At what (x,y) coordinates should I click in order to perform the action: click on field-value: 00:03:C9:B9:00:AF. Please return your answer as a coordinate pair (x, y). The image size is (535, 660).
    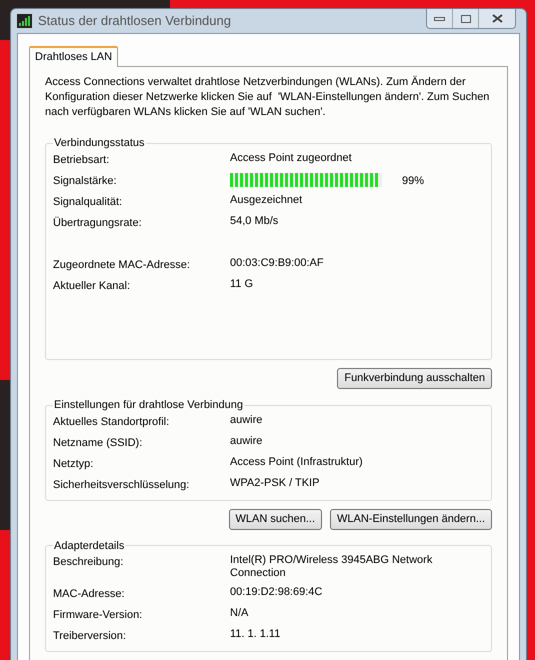
    Looking at the image, I should click on (277, 263).